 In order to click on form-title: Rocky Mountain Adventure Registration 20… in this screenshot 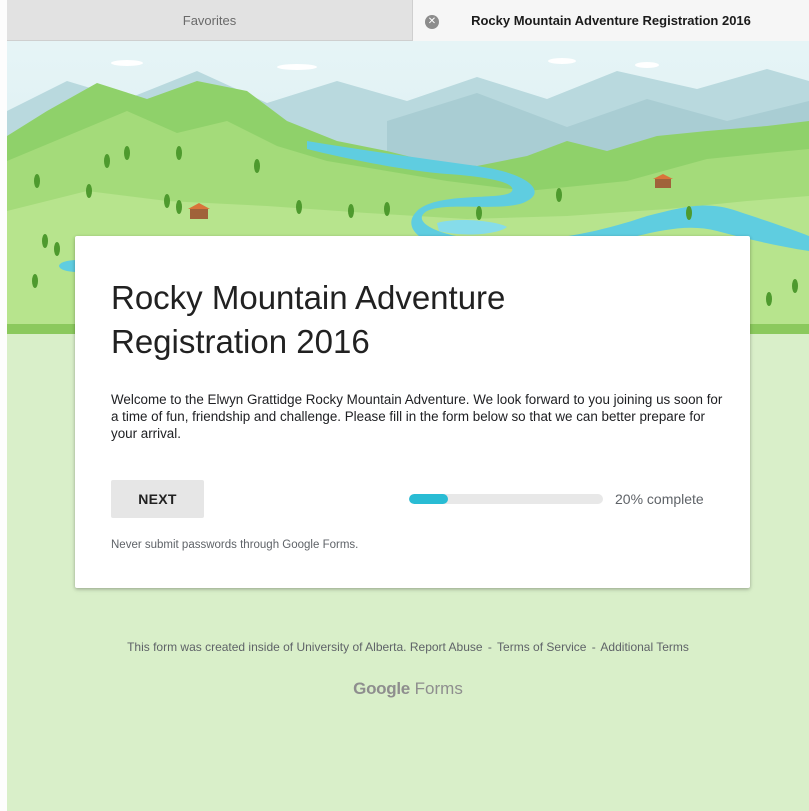, I will do `click(308, 319)`.